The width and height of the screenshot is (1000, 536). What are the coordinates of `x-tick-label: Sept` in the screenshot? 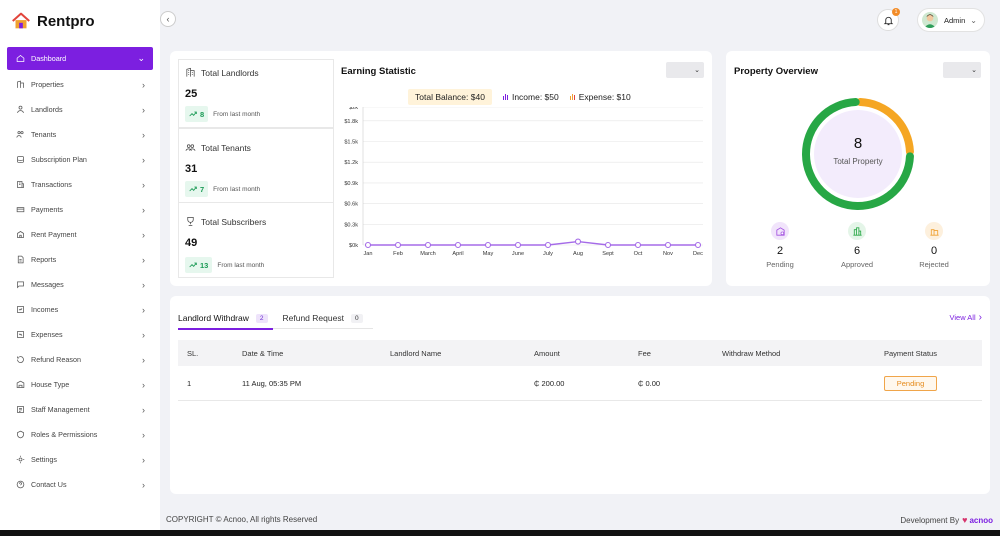 It's located at (608, 254).